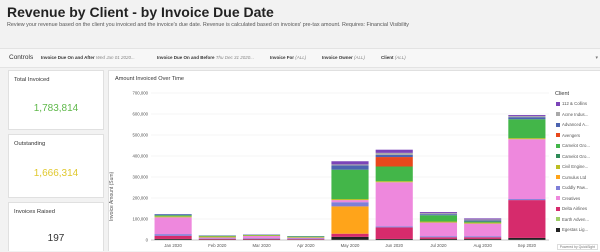  Describe the element at coordinates (527, 245) in the screenshot. I see `x-tick-label: Sep 2020` at that location.